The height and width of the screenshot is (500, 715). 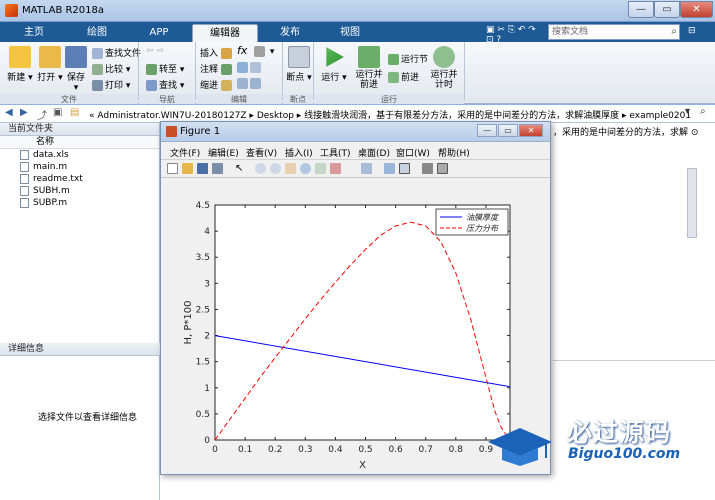 I want to click on legend-icon, so click(x=404, y=168).